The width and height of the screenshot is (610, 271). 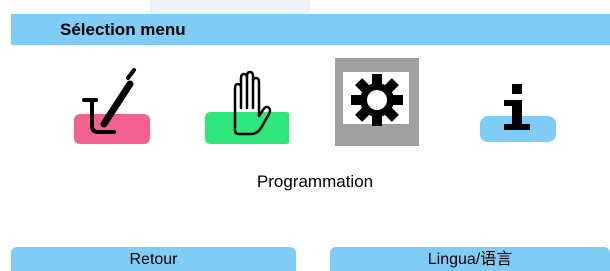 I want to click on page-title: Sélection menu, so click(x=123, y=29).